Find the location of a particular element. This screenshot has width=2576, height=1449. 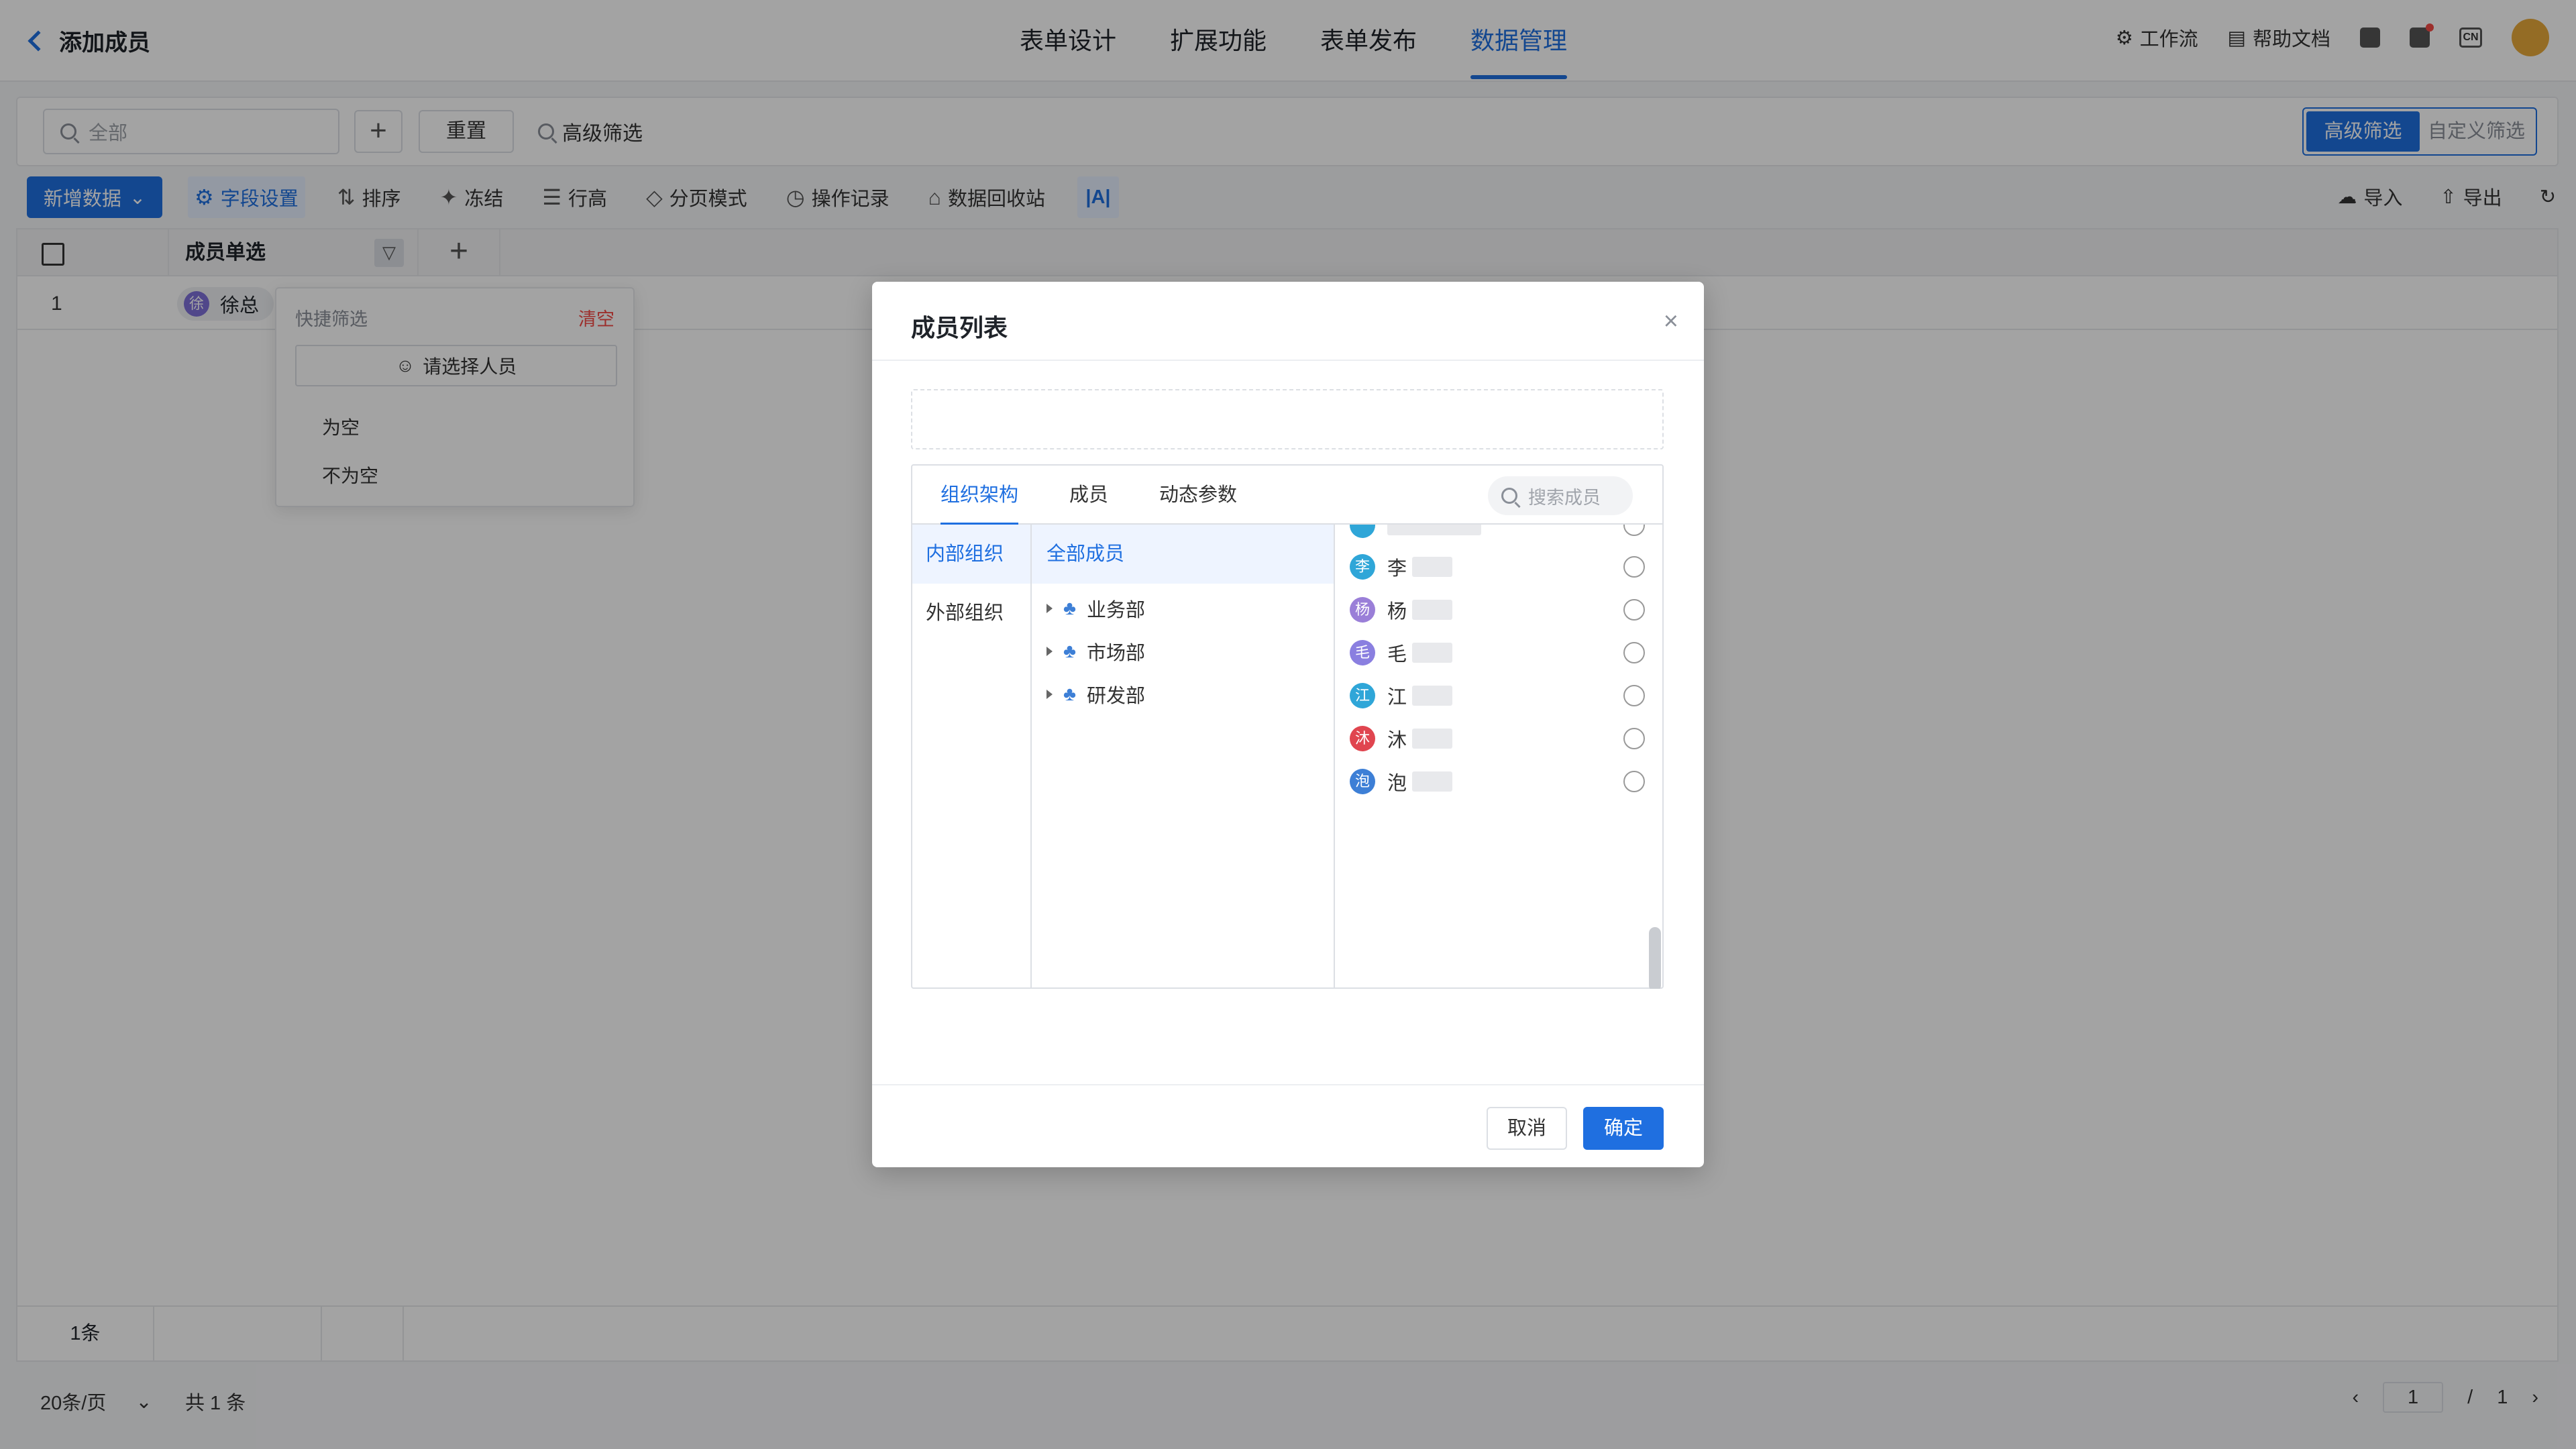

member-name: 沐 is located at coordinates (1397, 740).